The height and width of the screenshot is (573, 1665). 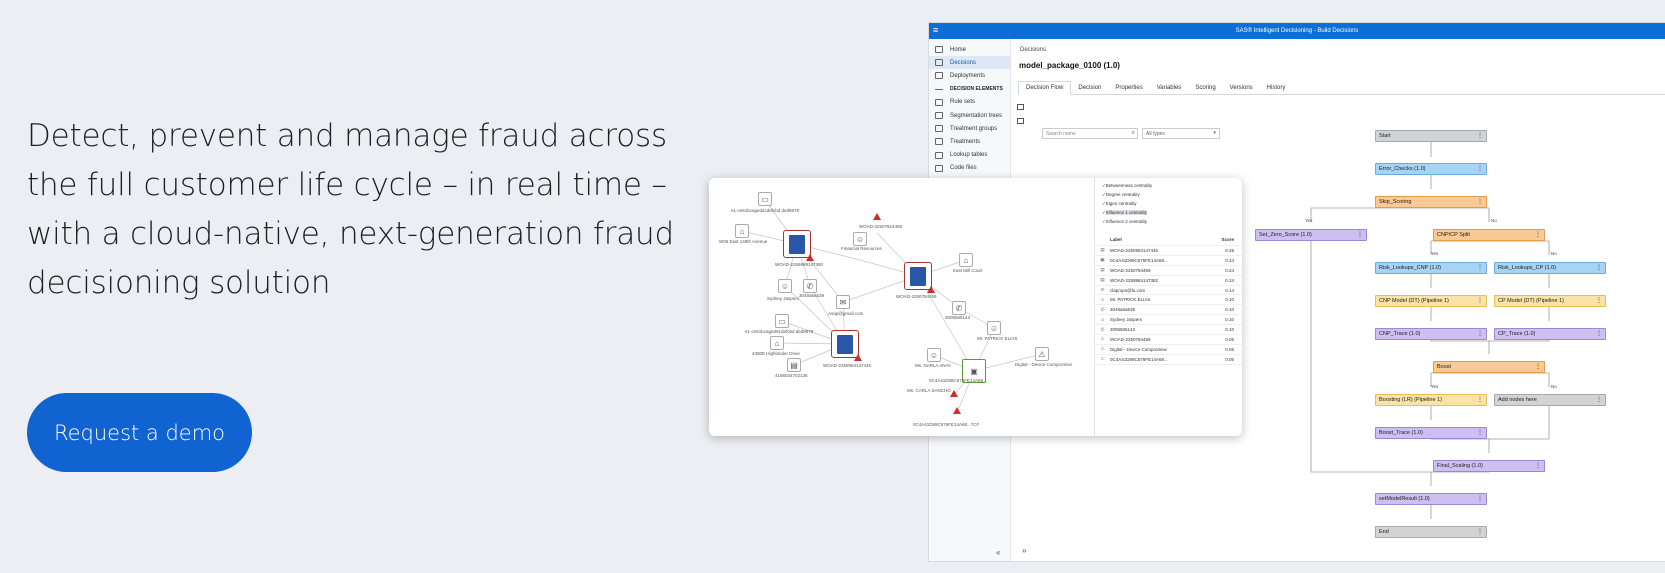 What do you see at coordinates (1241, 87) in the screenshot?
I see `tab-versions: Versions` at bounding box center [1241, 87].